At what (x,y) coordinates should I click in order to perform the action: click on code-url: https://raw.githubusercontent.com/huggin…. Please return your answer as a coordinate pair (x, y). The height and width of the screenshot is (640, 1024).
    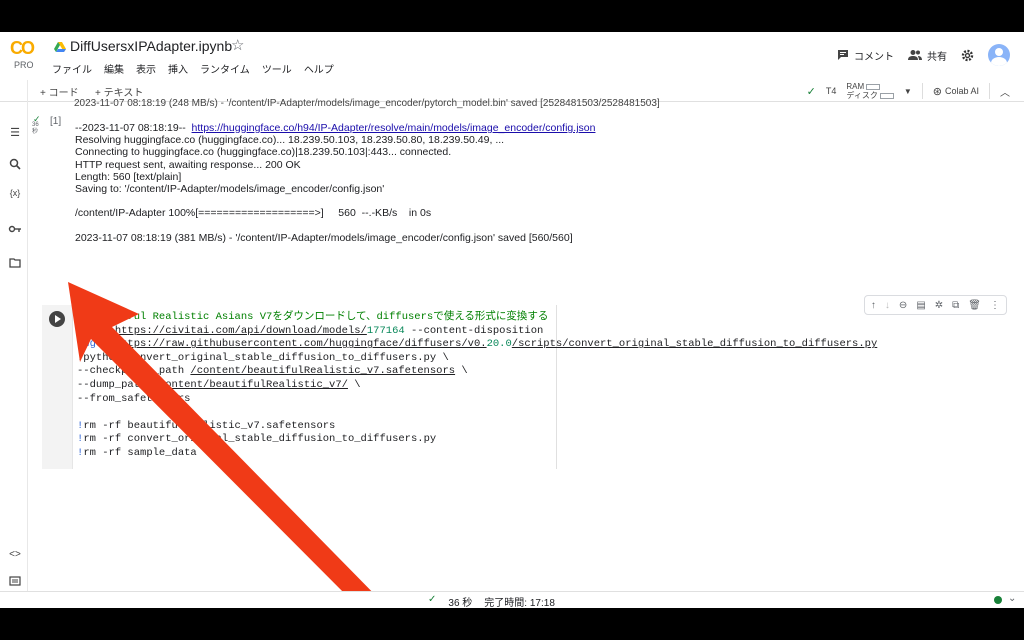
    Looking at the image, I should click on (300, 344).